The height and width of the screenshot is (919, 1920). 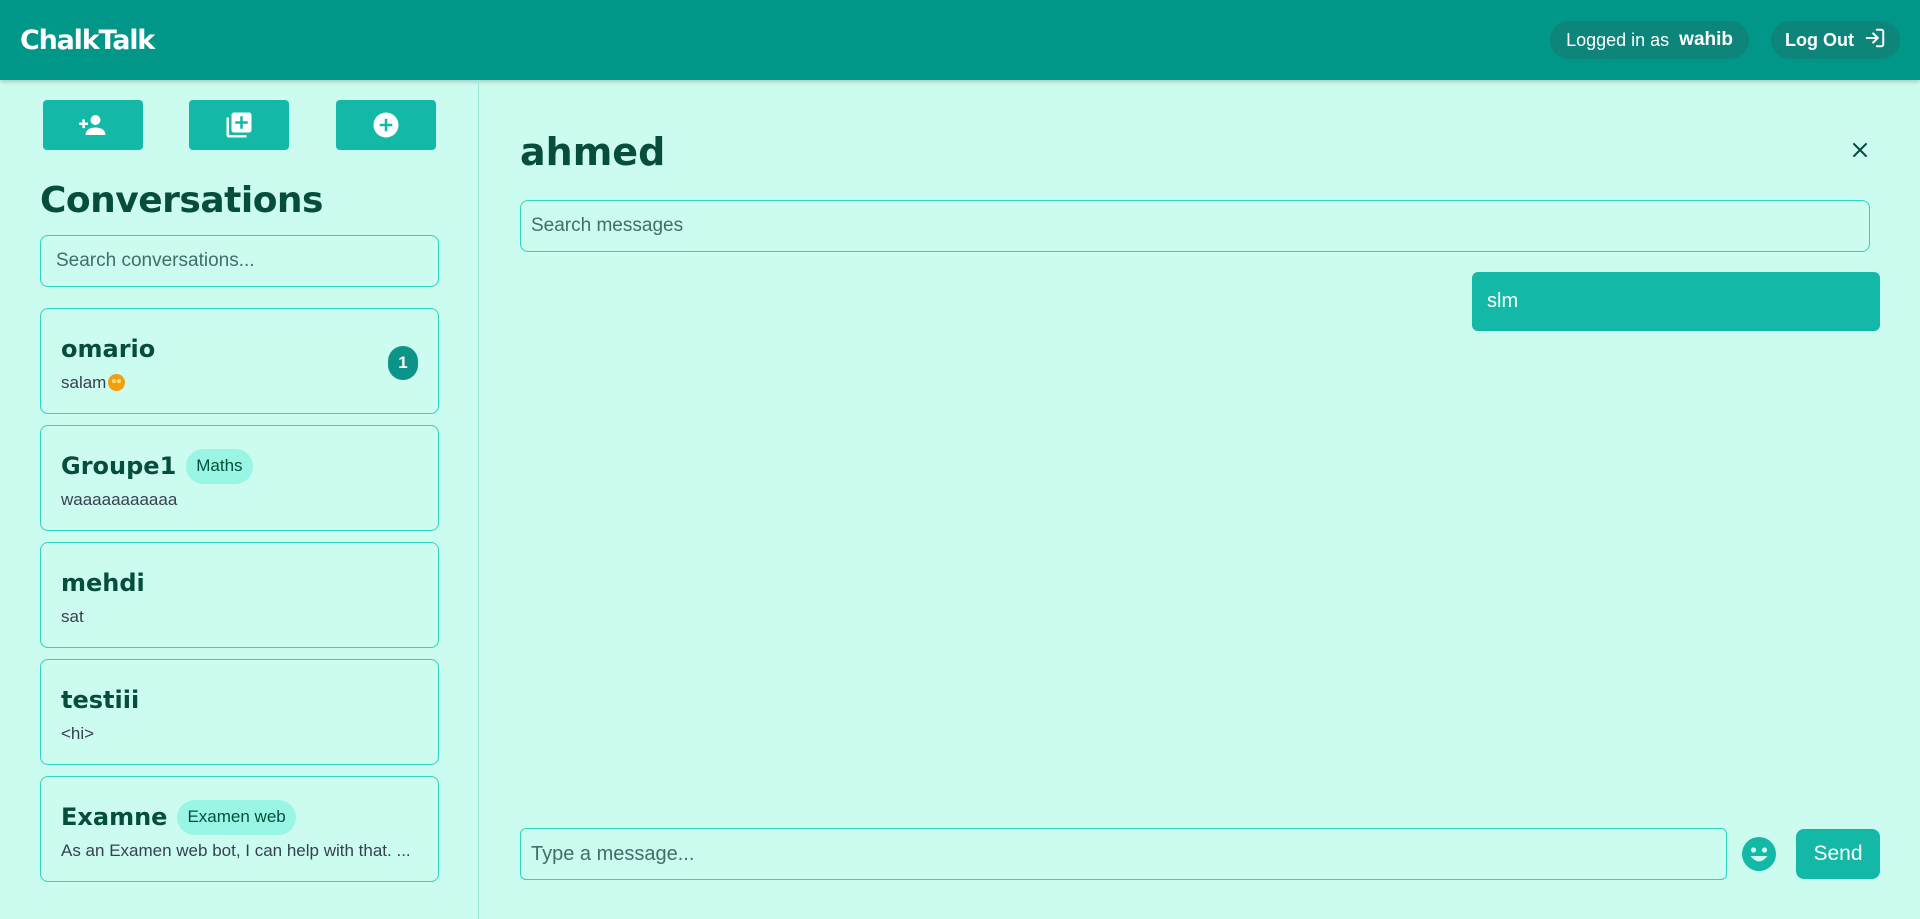 I want to click on logged-in-indicator: Logged in as wahib, so click(x=1650, y=40).